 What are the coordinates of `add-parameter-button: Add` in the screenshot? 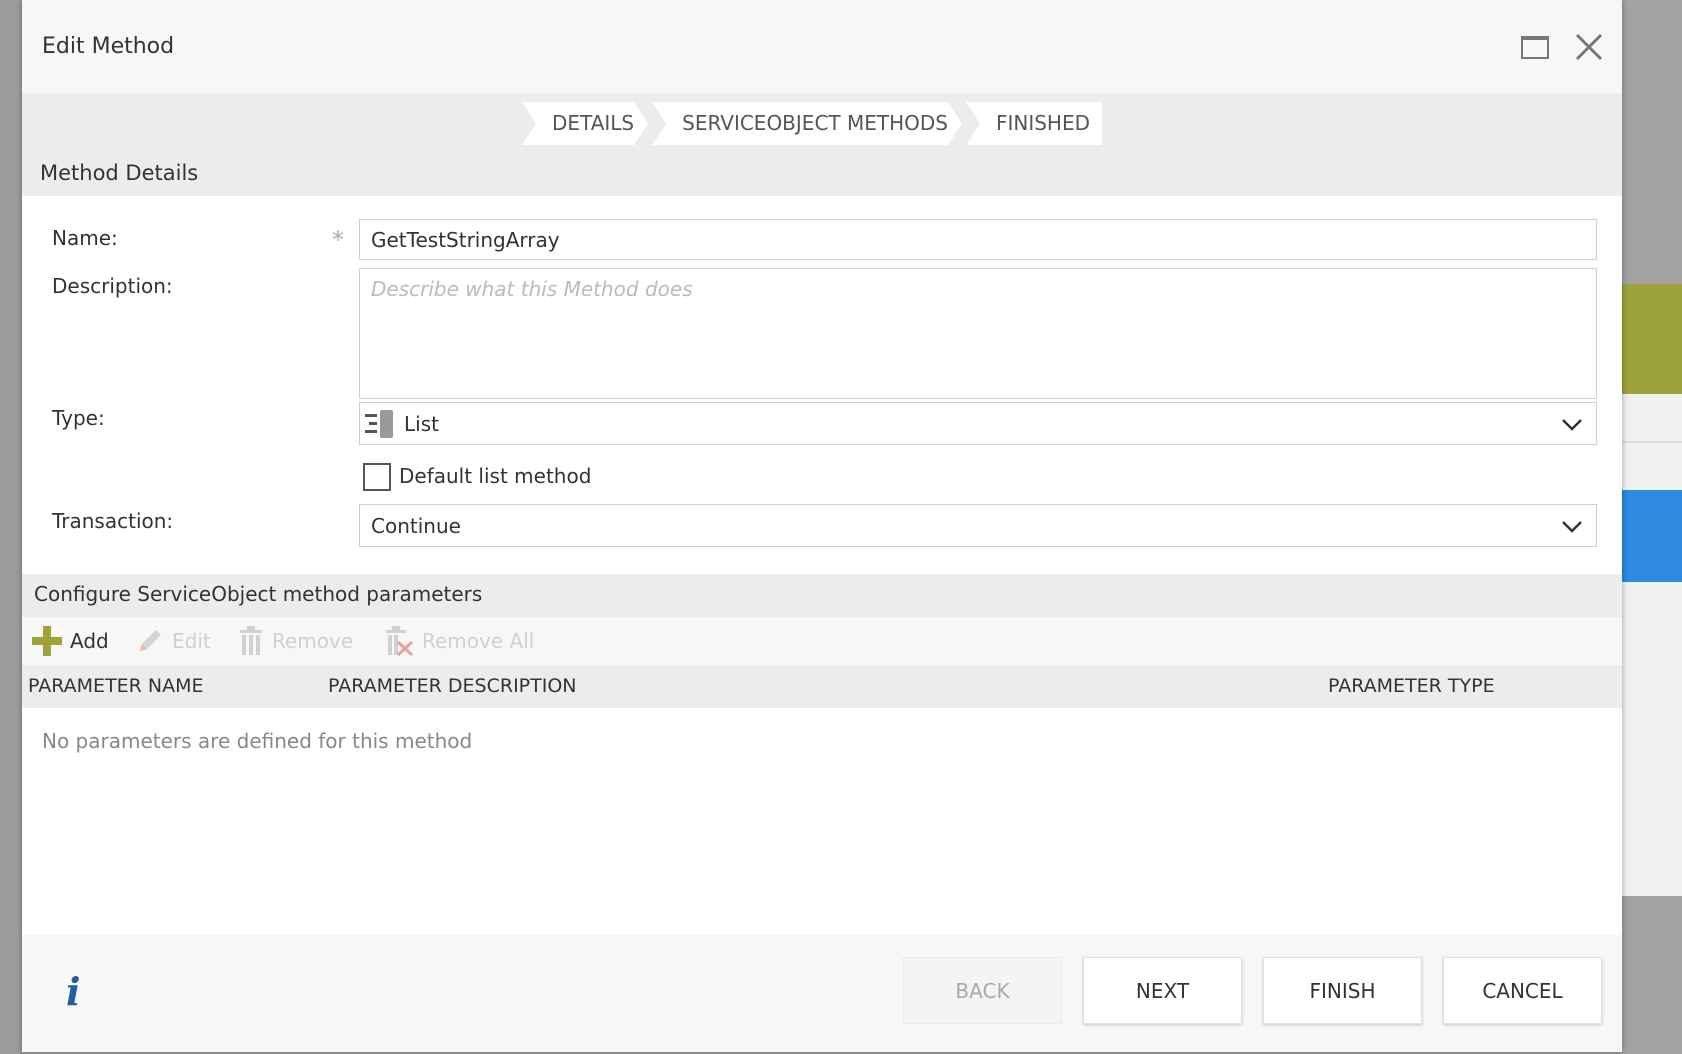 It's located at (70, 641).